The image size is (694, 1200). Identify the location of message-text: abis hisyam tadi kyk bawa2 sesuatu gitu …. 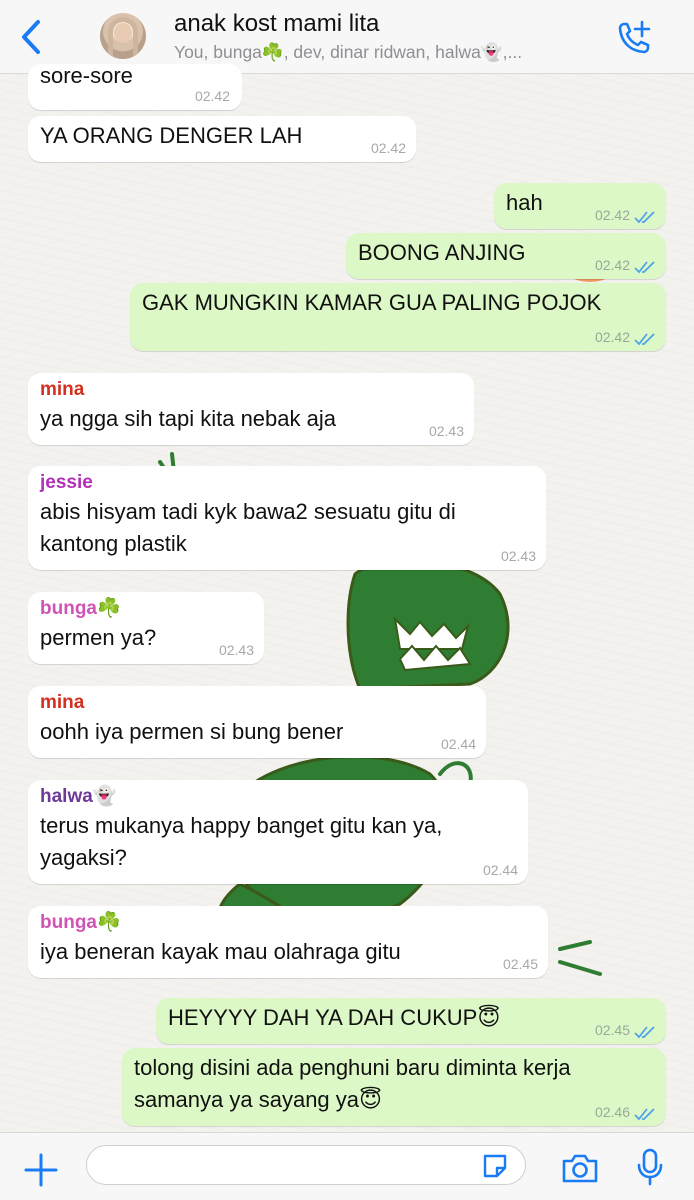
(248, 527).